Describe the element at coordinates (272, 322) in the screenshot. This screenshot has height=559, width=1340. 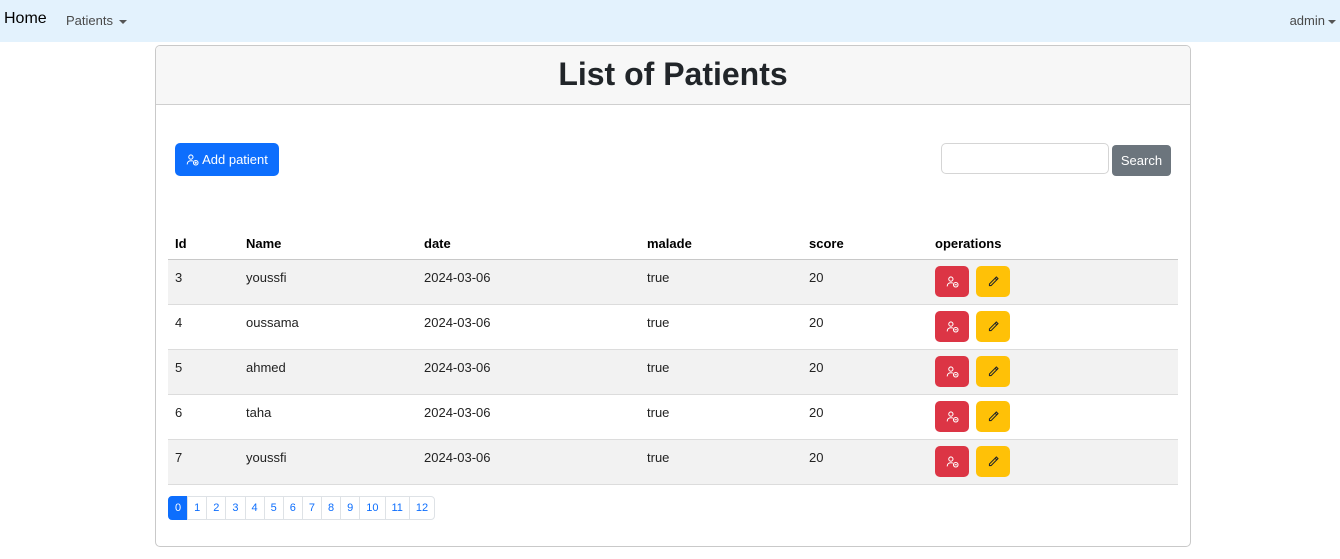
I see `cell-name: oussama` at that location.